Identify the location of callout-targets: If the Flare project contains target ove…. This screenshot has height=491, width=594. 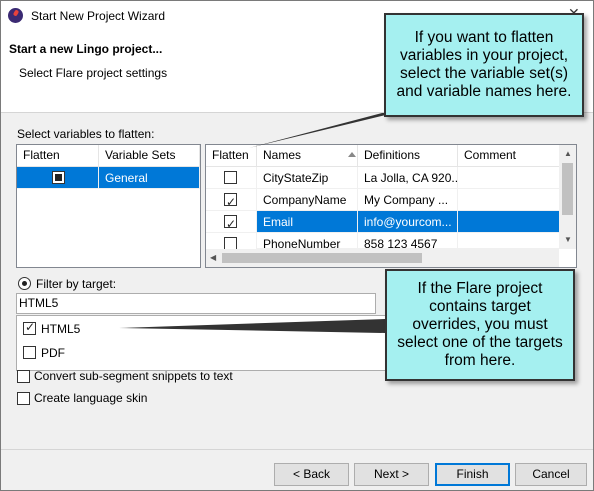
(480, 325).